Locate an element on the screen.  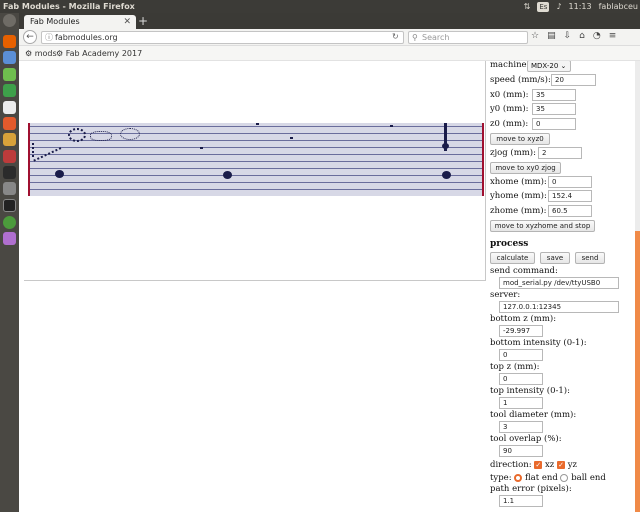
inkscape-icon is located at coordinates (9, 188).